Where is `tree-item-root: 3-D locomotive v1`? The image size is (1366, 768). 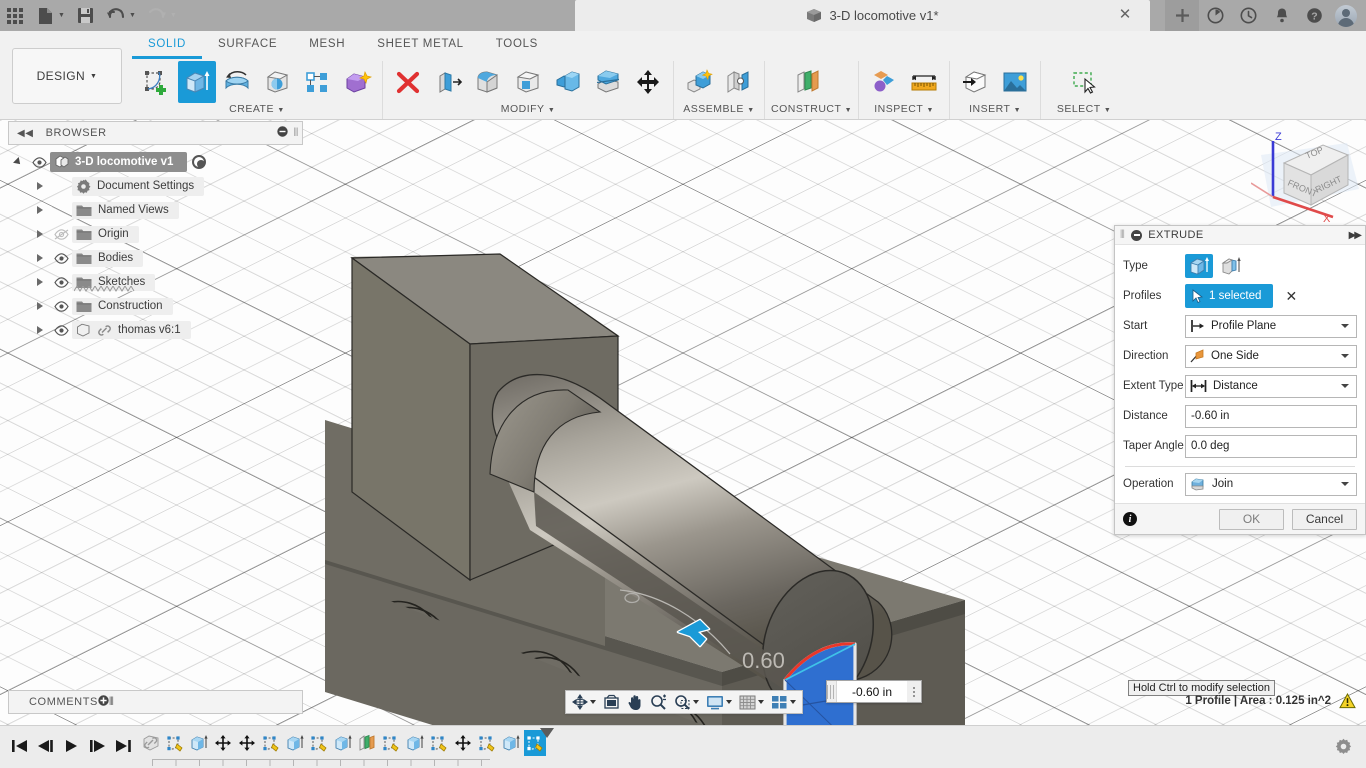 tree-item-root: 3-D locomotive v1 is located at coordinates (155, 162).